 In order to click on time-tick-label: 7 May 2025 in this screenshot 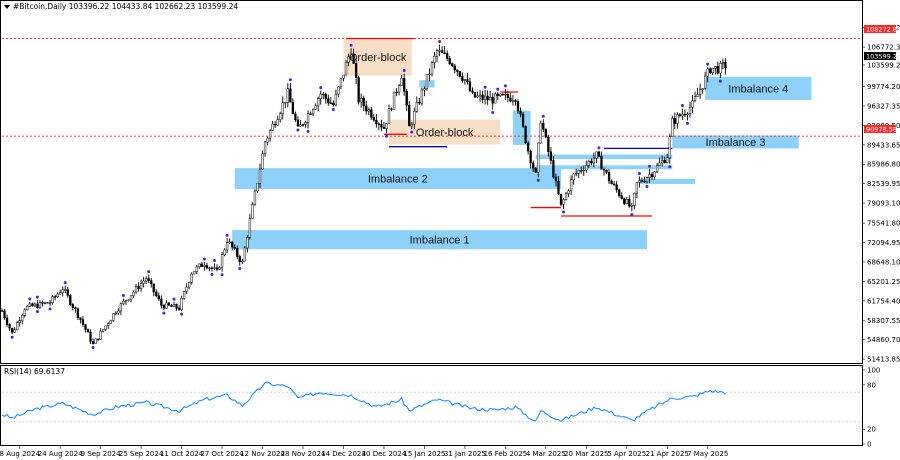, I will do `click(707, 454)`.